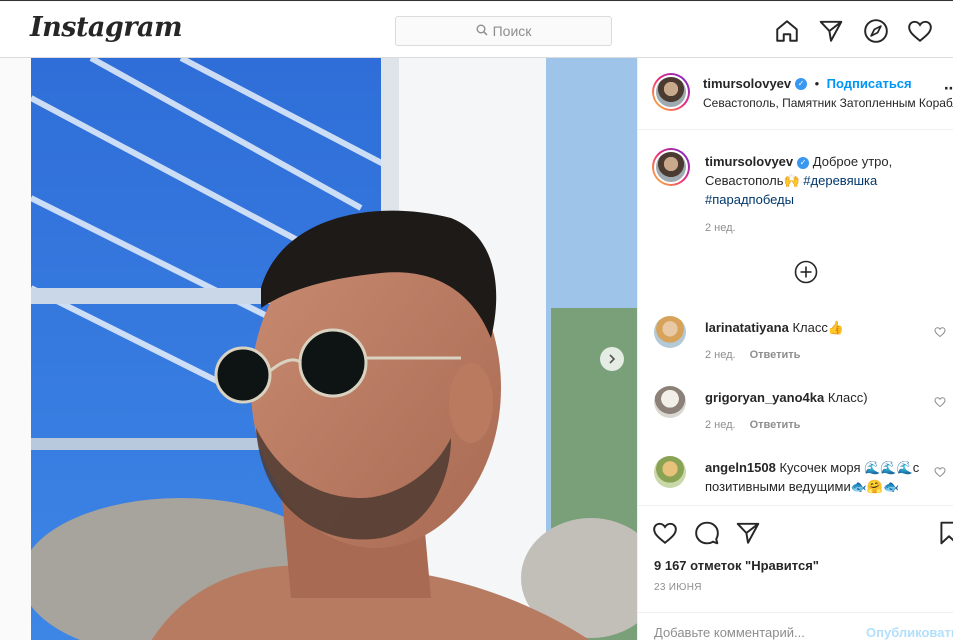  What do you see at coordinates (944, 533) in the screenshot?
I see `bookmark-icon` at bounding box center [944, 533].